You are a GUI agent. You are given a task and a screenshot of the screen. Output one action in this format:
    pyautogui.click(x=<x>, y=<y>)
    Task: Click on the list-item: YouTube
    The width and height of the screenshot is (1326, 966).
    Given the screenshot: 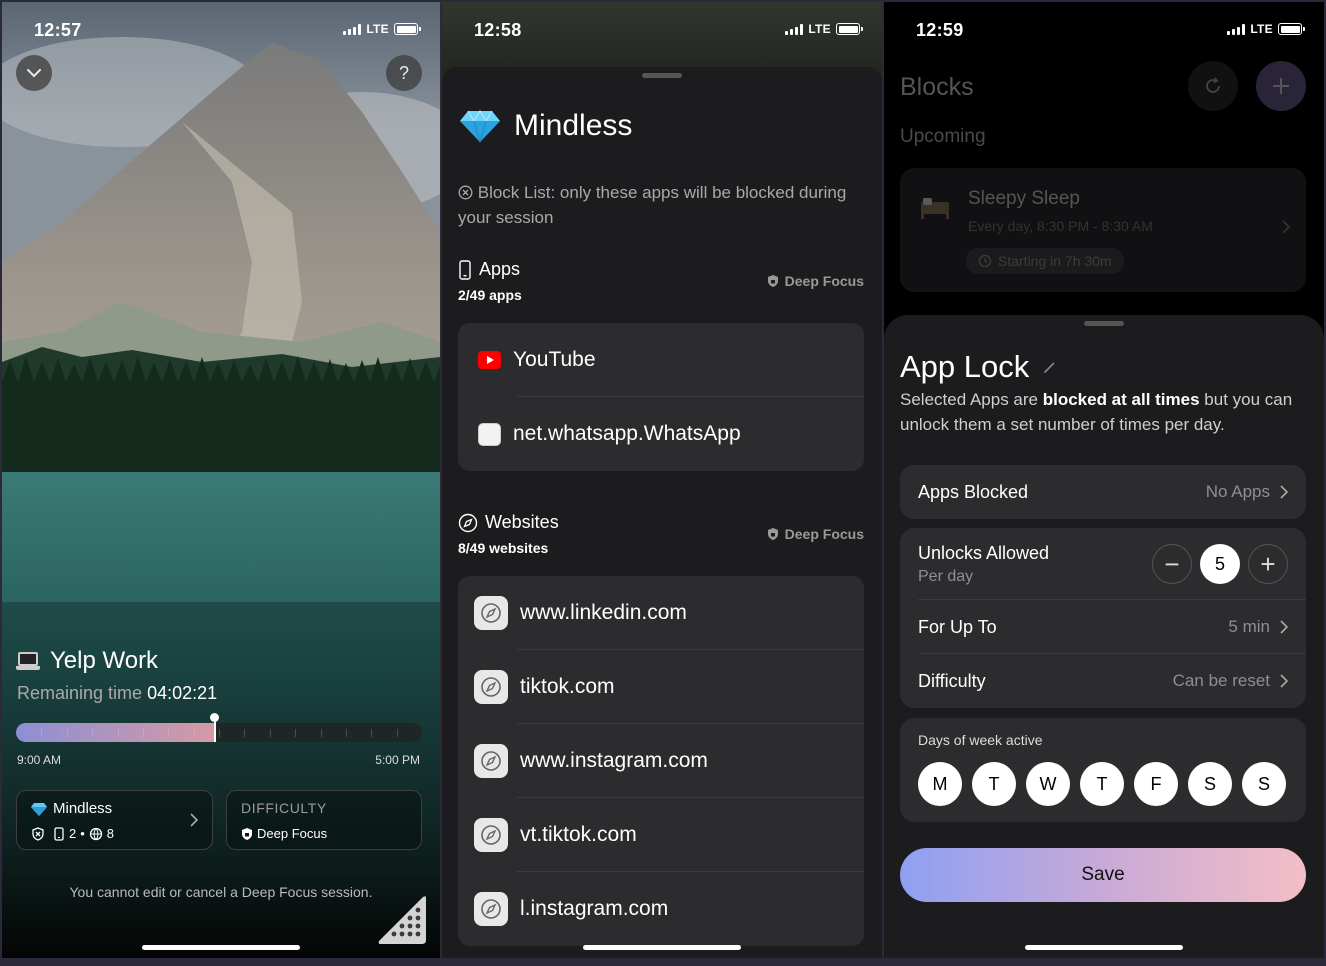 What is the action you would take?
    pyautogui.click(x=661, y=360)
    